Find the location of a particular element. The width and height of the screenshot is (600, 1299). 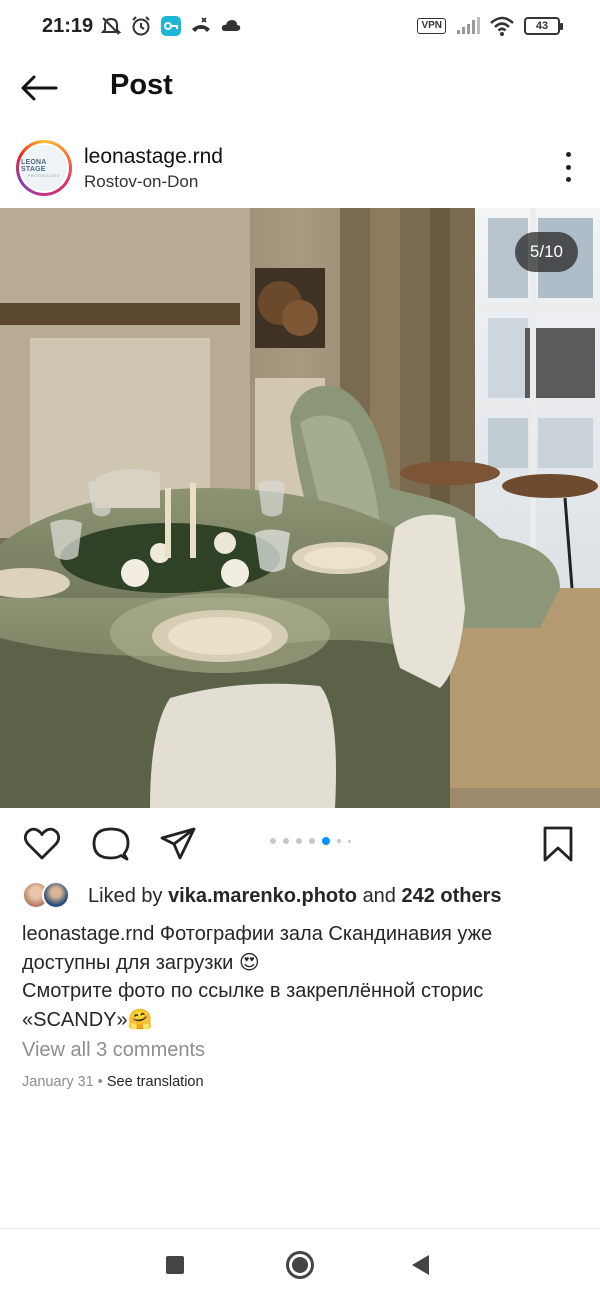

key-icon is located at coordinates (171, 26).